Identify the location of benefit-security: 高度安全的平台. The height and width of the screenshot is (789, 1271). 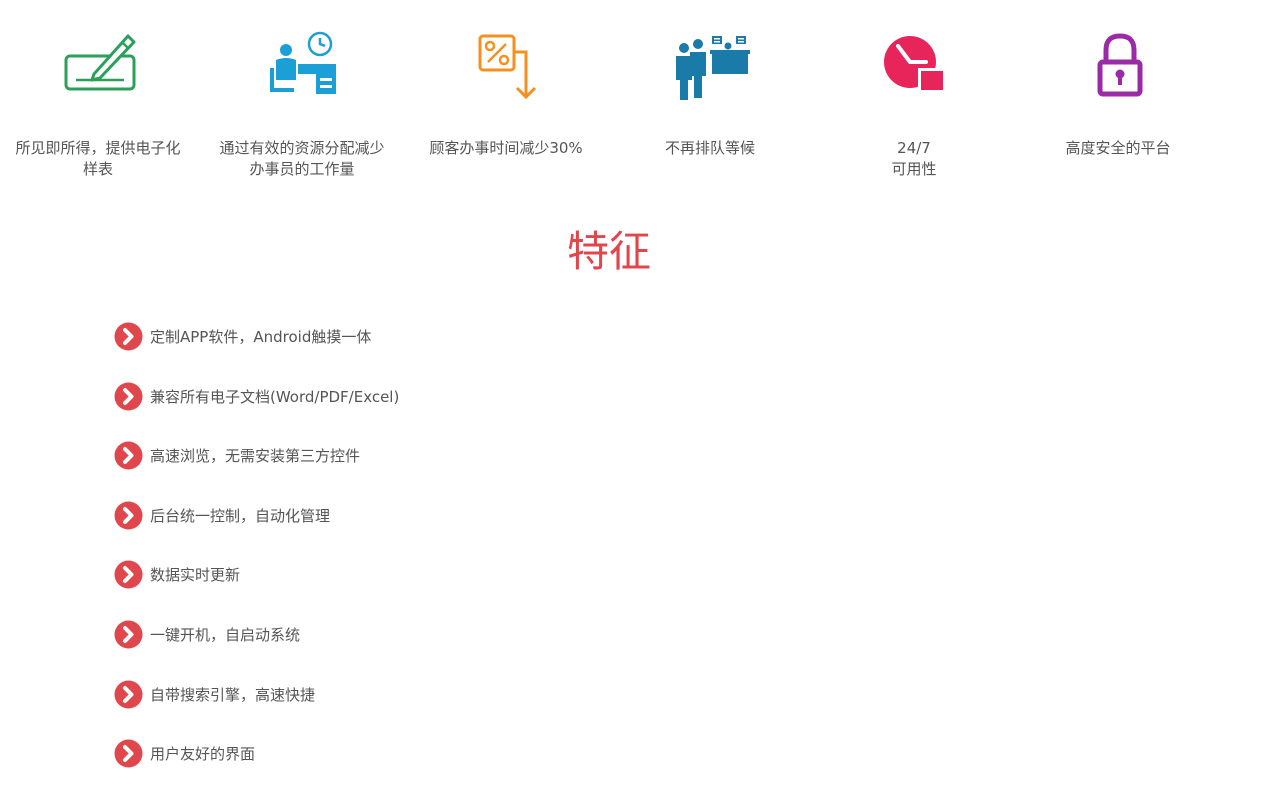
(1118, 100).